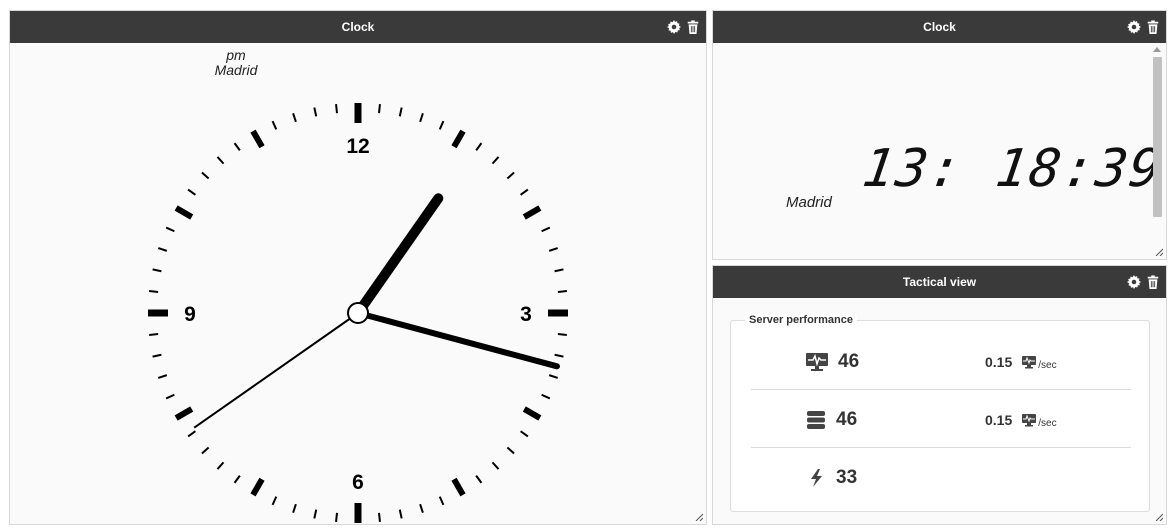 This screenshot has height=530, width=1174. I want to click on widget-title: Tactical view, so click(939, 282).